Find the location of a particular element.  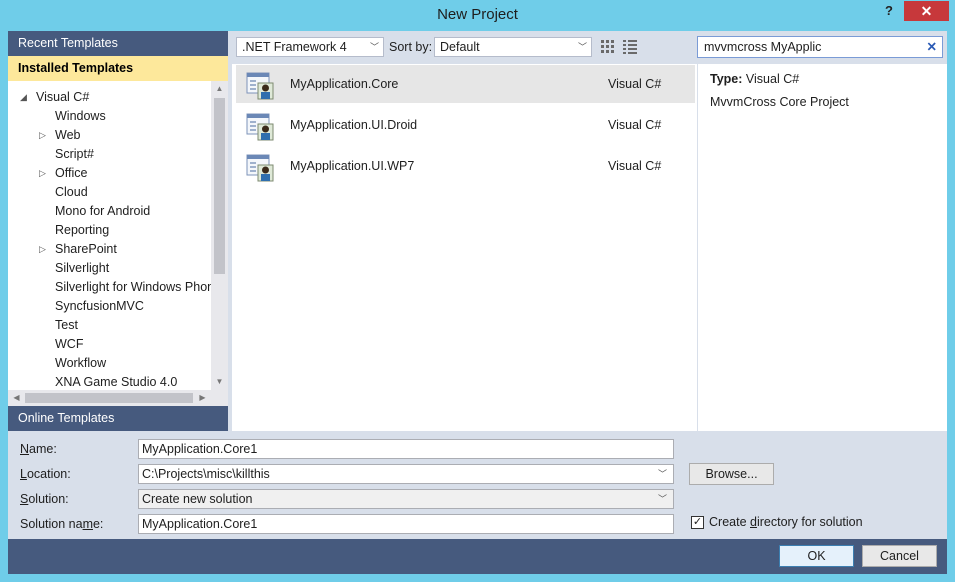

solution-value: Create new solution is located at coordinates (197, 499).